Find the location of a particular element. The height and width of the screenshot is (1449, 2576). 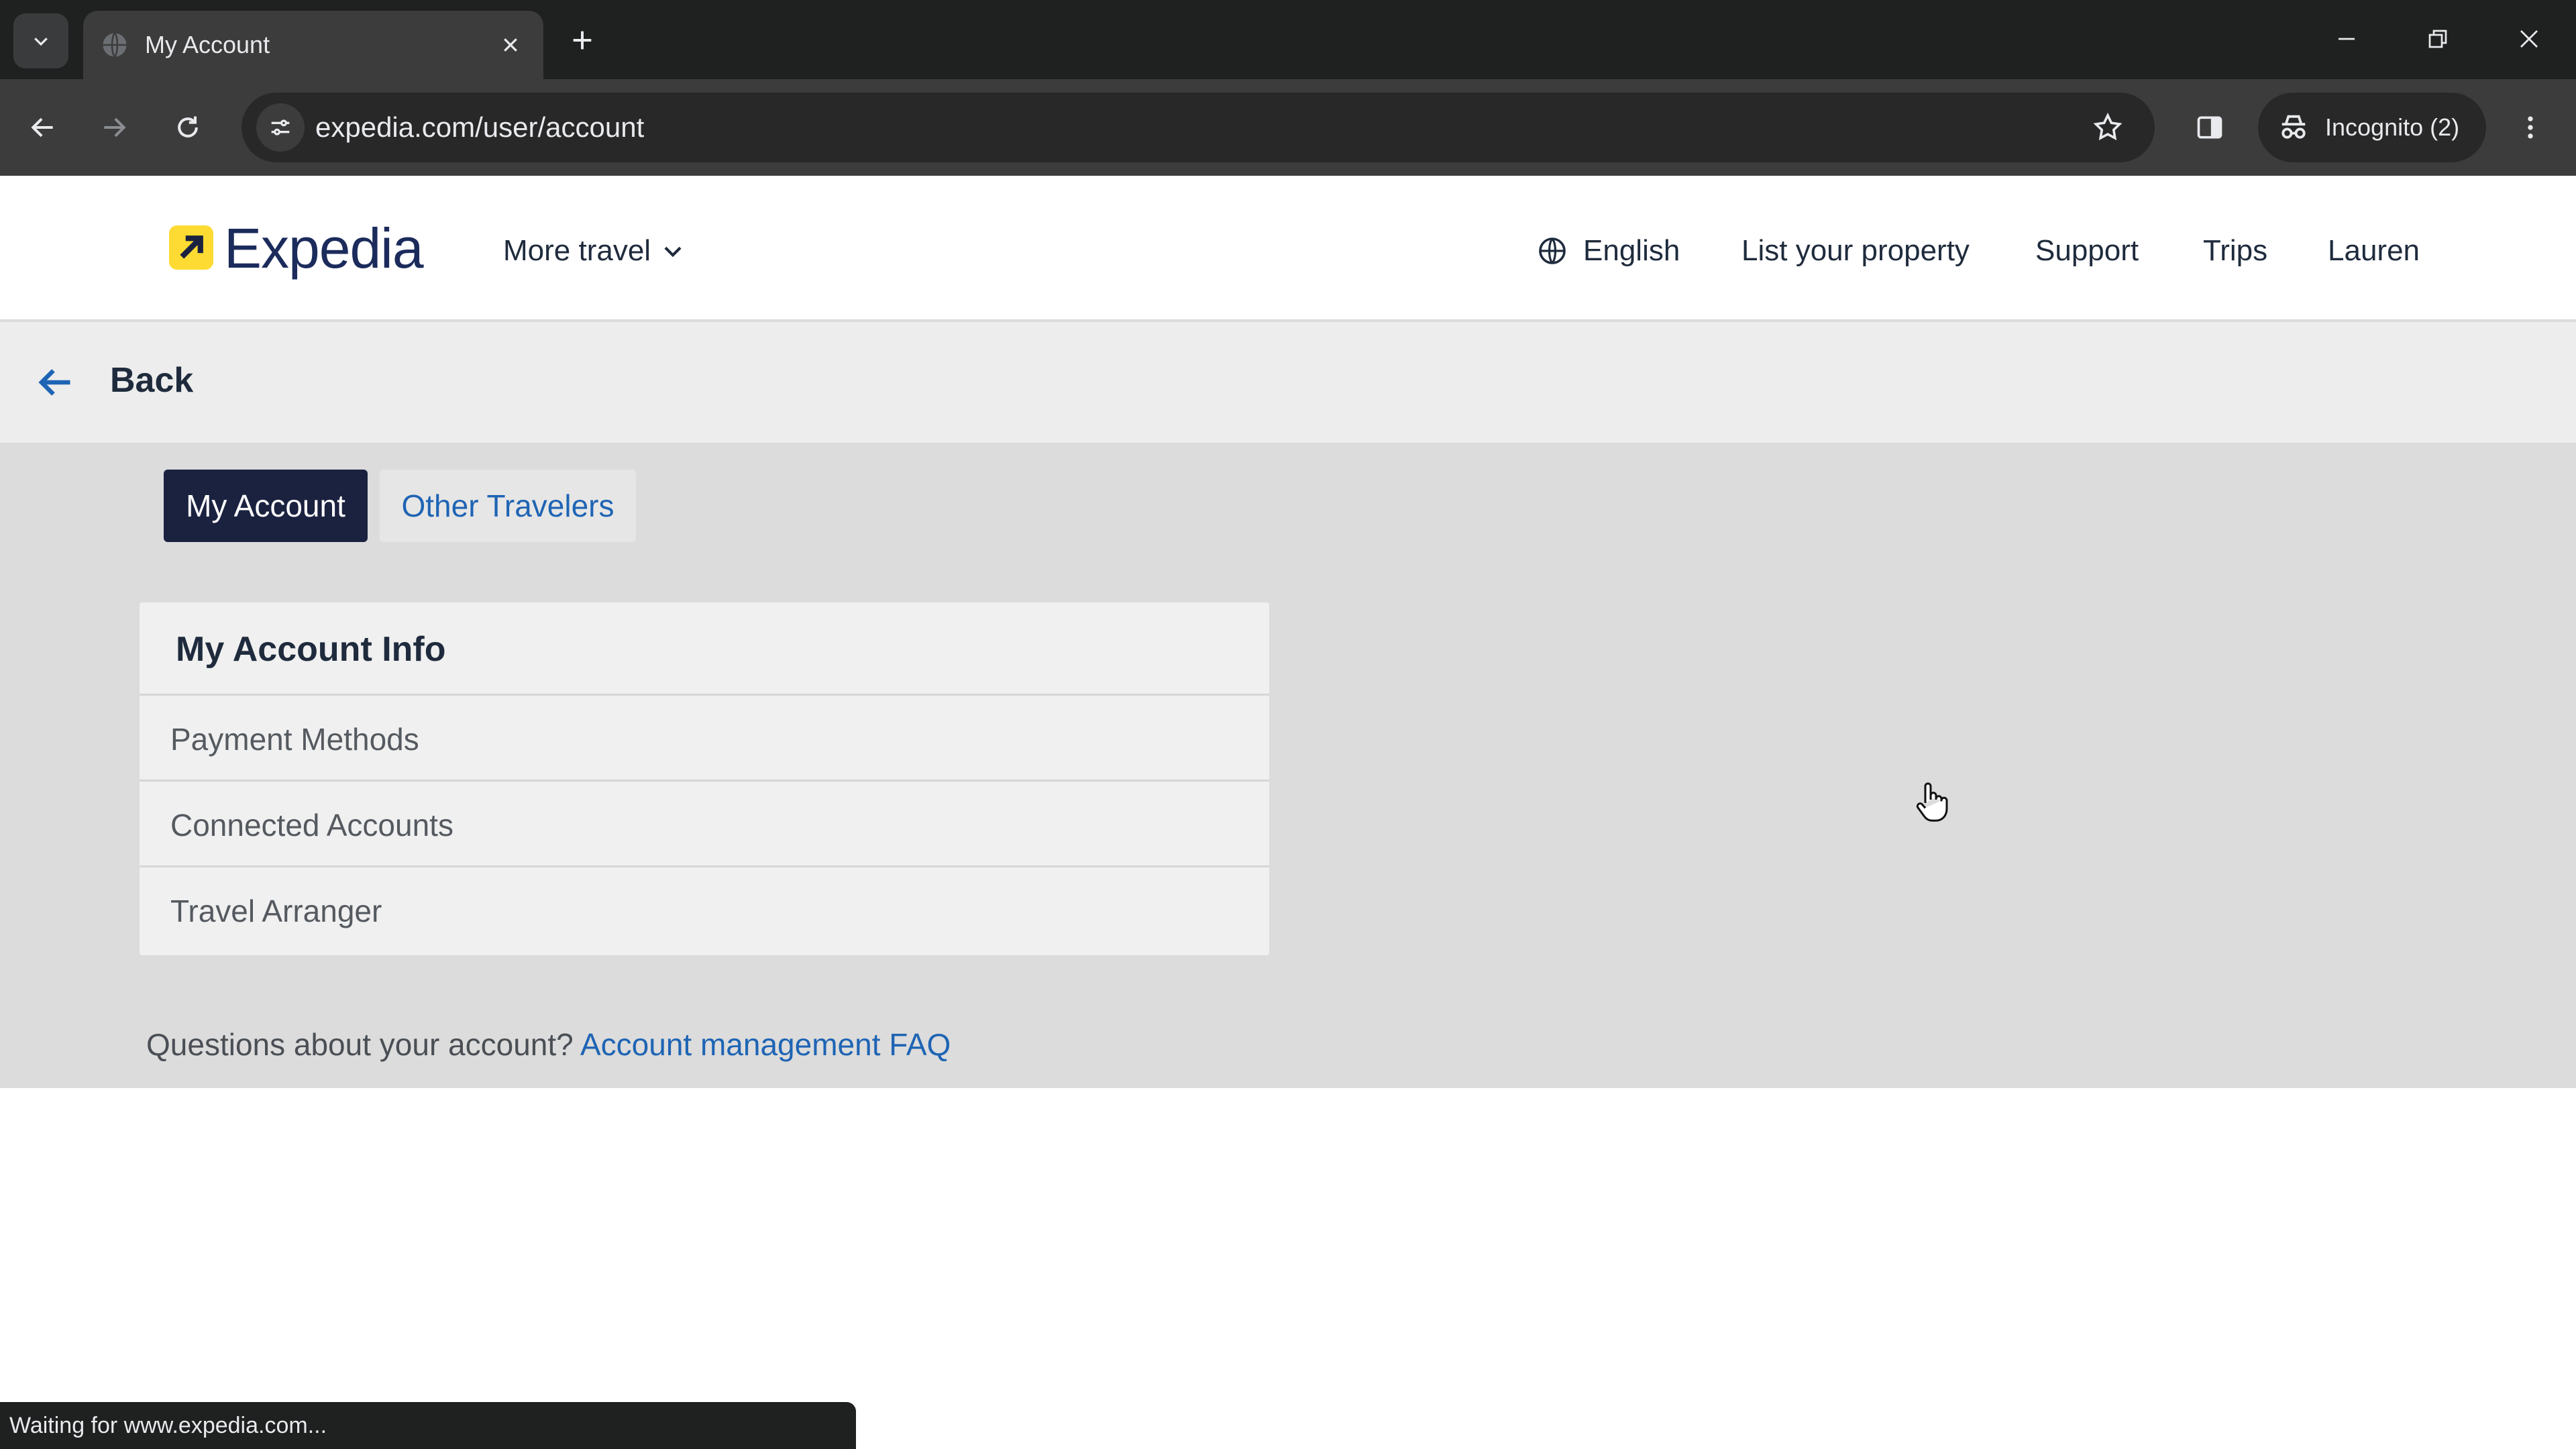

tune-icon is located at coordinates (280, 127).